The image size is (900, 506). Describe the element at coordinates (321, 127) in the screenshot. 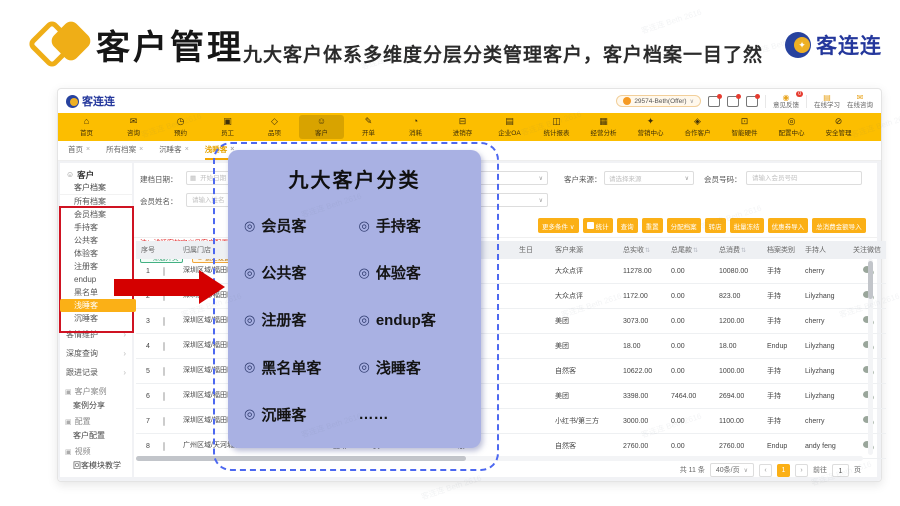

I see `nav-item-6: ☺ 客户` at that location.